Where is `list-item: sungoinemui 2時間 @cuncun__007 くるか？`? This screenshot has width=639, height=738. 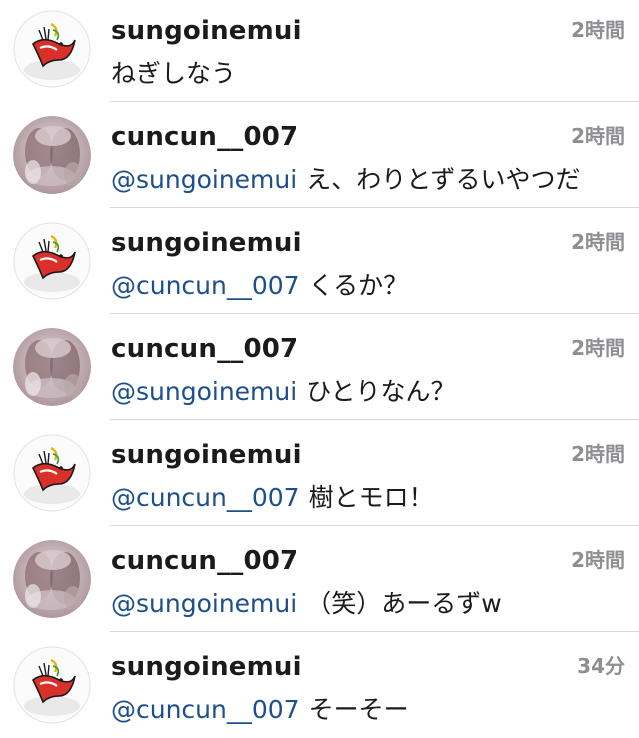 list-item: sungoinemui 2時間 @cuncun__007 くるか？ is located at coordinates (319, 261).